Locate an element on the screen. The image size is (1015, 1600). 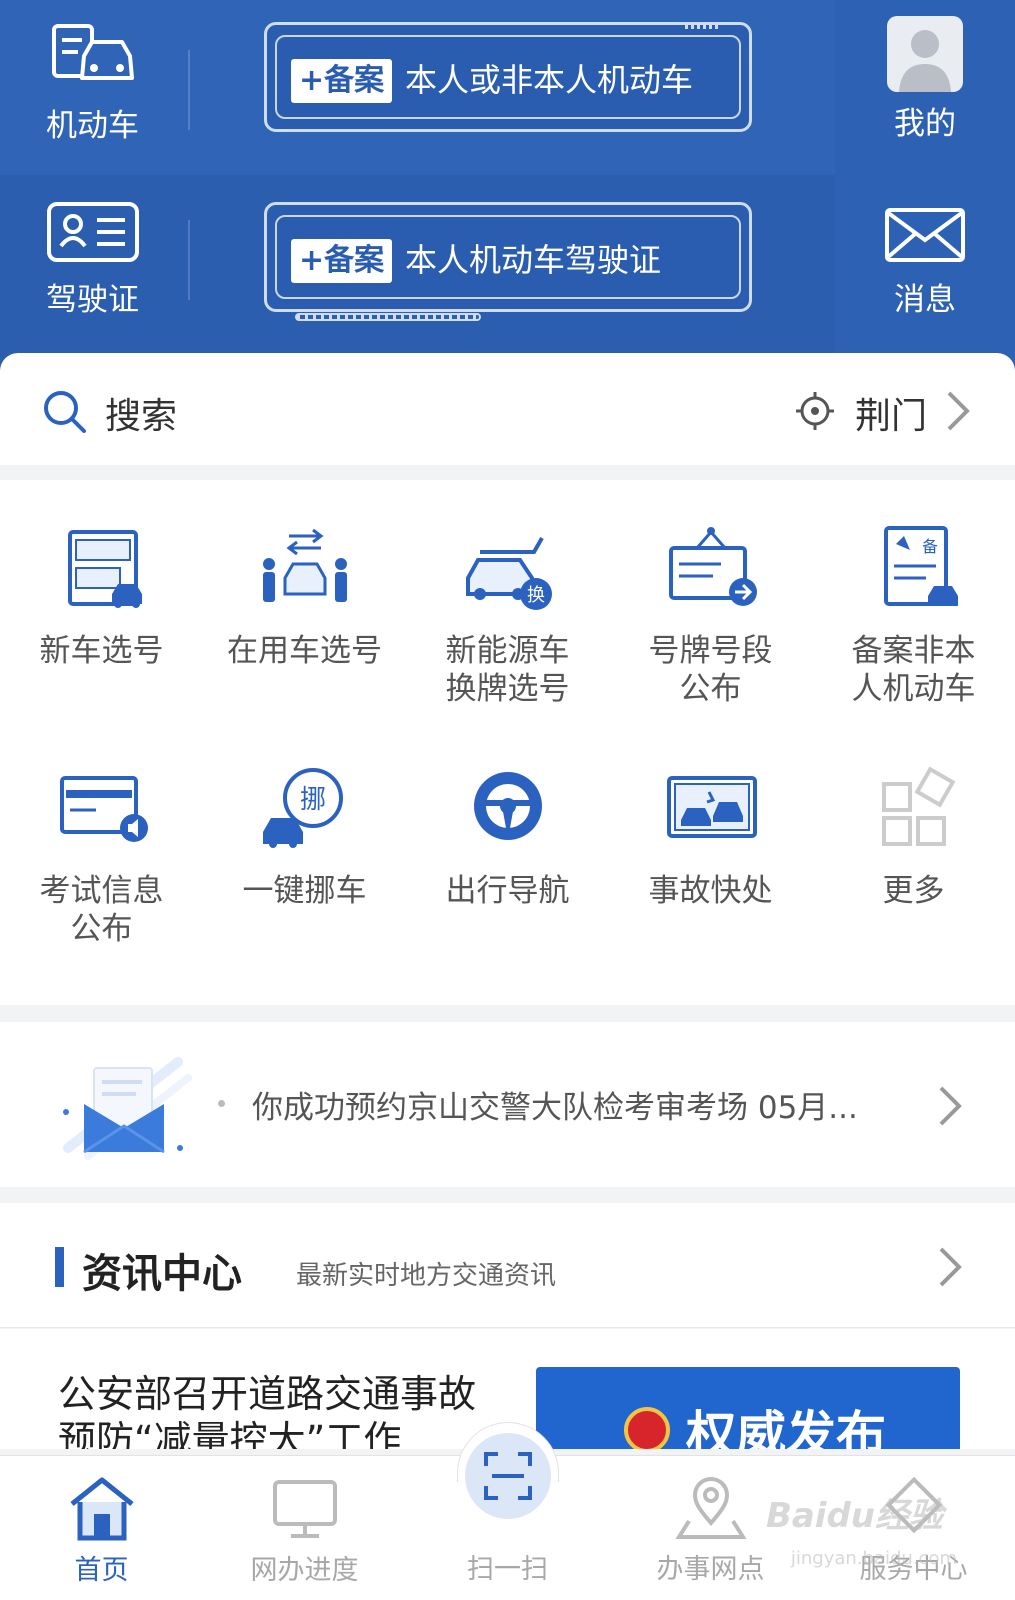
license-label: 驾驶证 is located at coordinates (92, 300).